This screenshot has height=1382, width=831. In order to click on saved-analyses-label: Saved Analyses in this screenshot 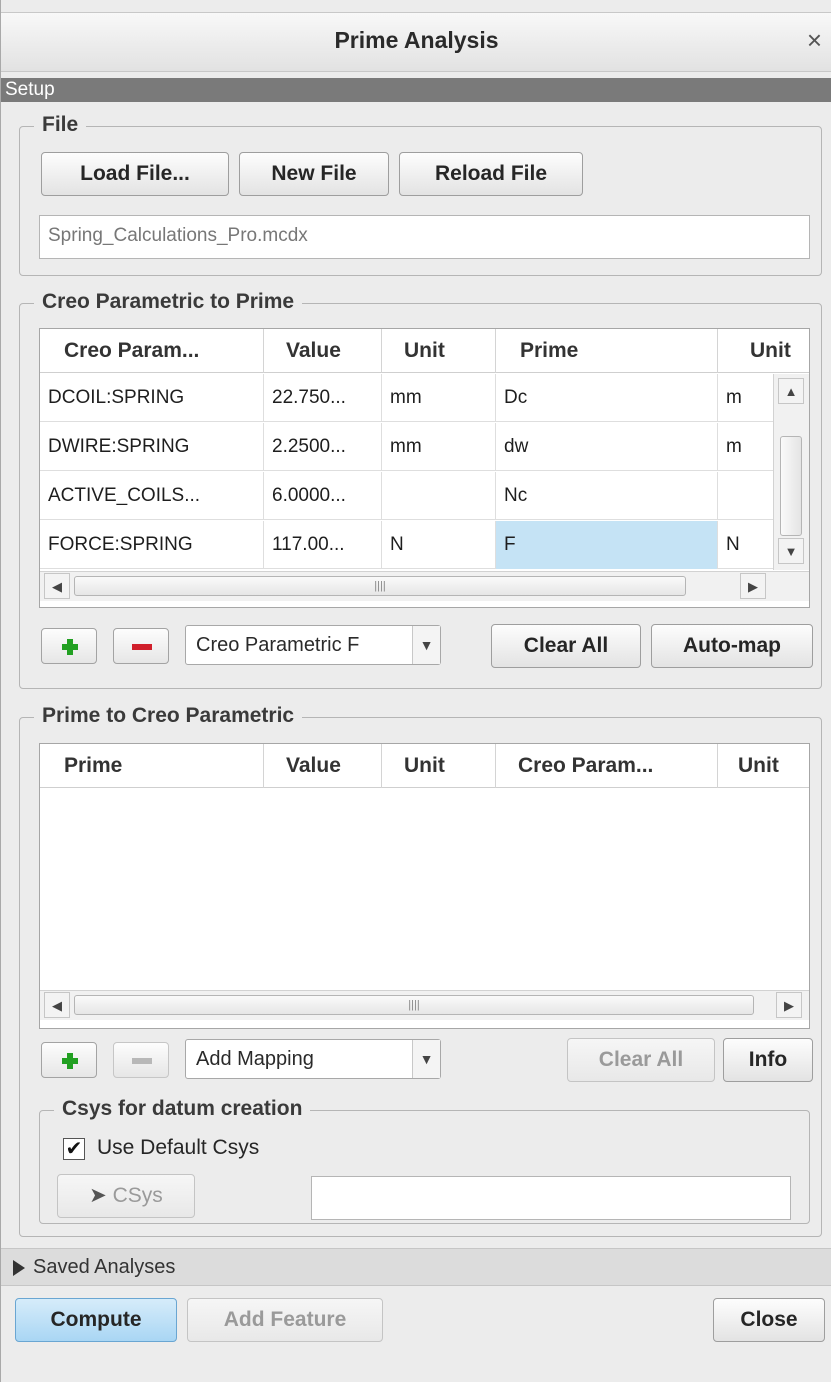, I will do `click(104, 1267)`.